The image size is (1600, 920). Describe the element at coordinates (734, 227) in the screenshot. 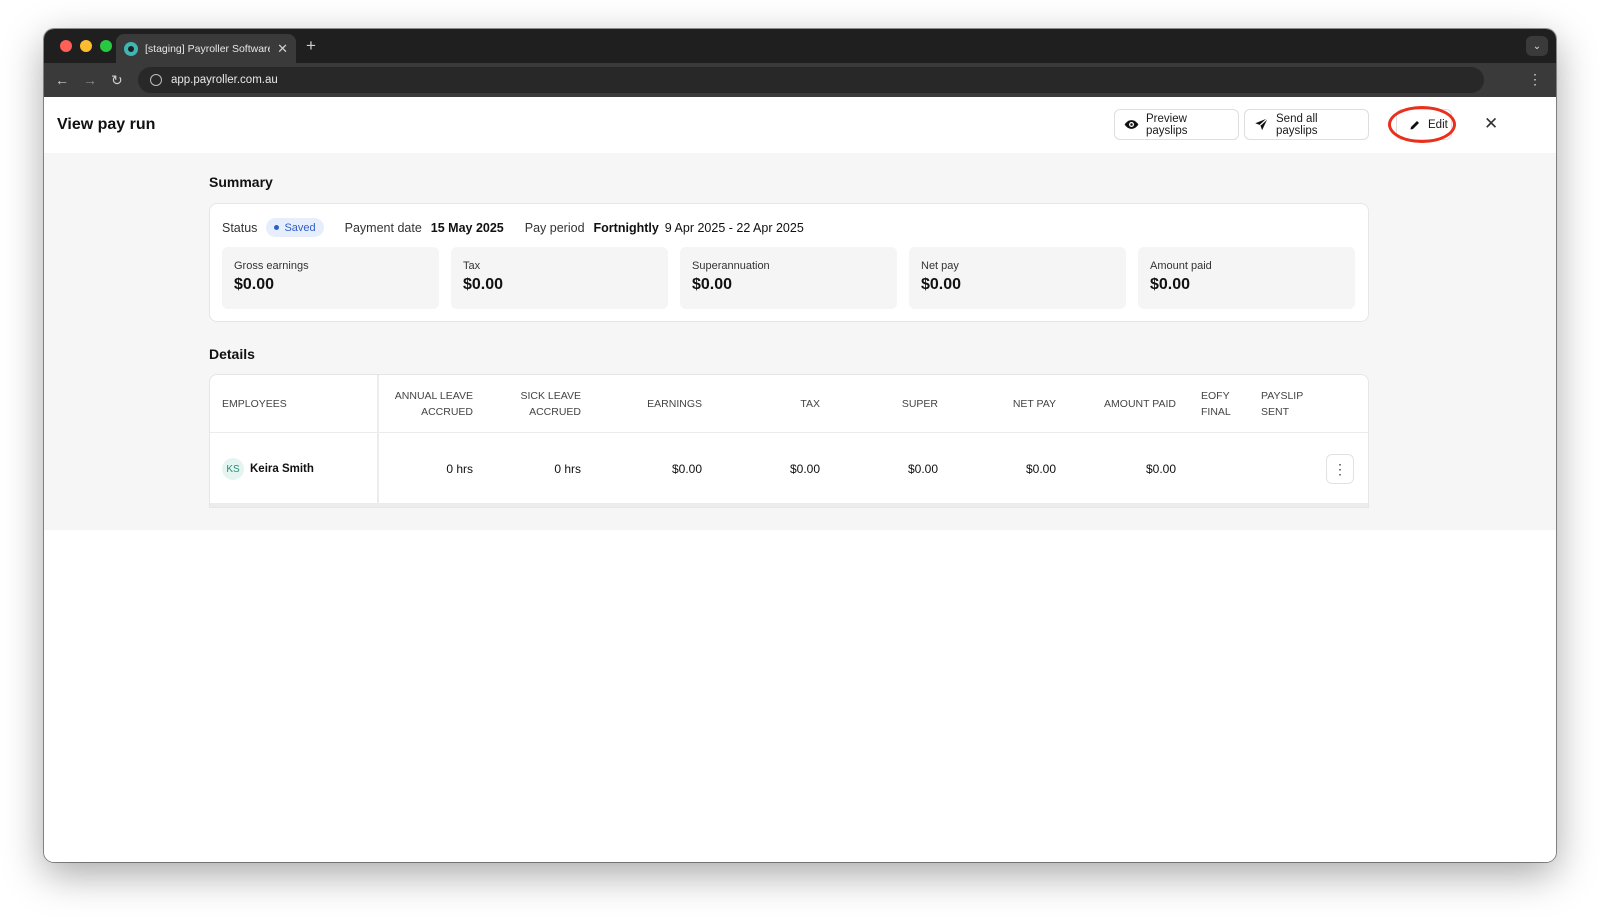

I see `pay-period-range: 9 Apr 2025 - 22 Apr 2025` at that location.